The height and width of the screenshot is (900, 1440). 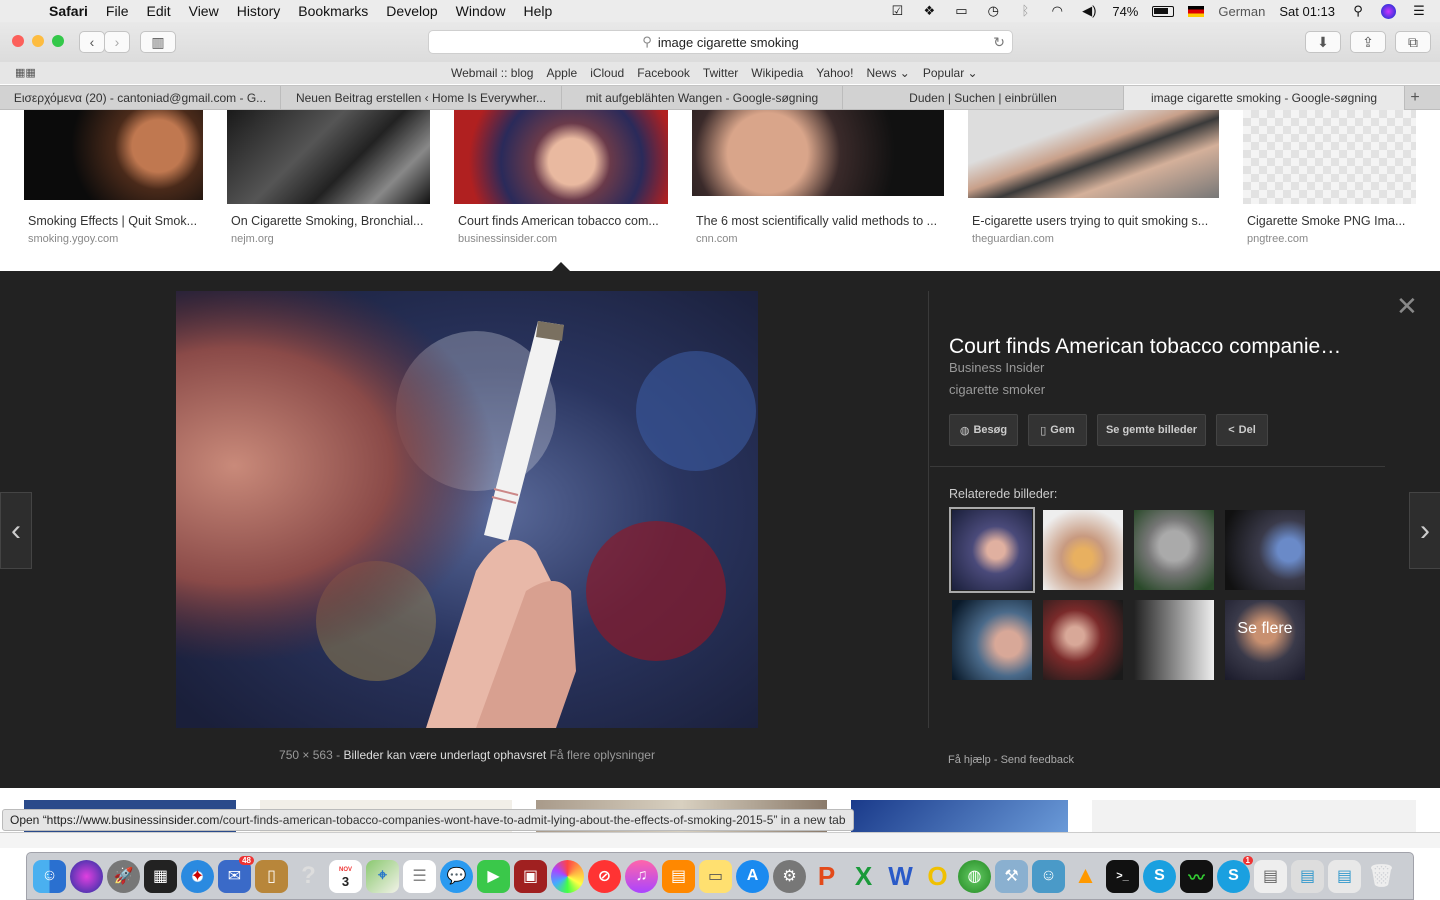 I want to click on activity-monitor-icon: 〰, so click(x=1196, y=876).